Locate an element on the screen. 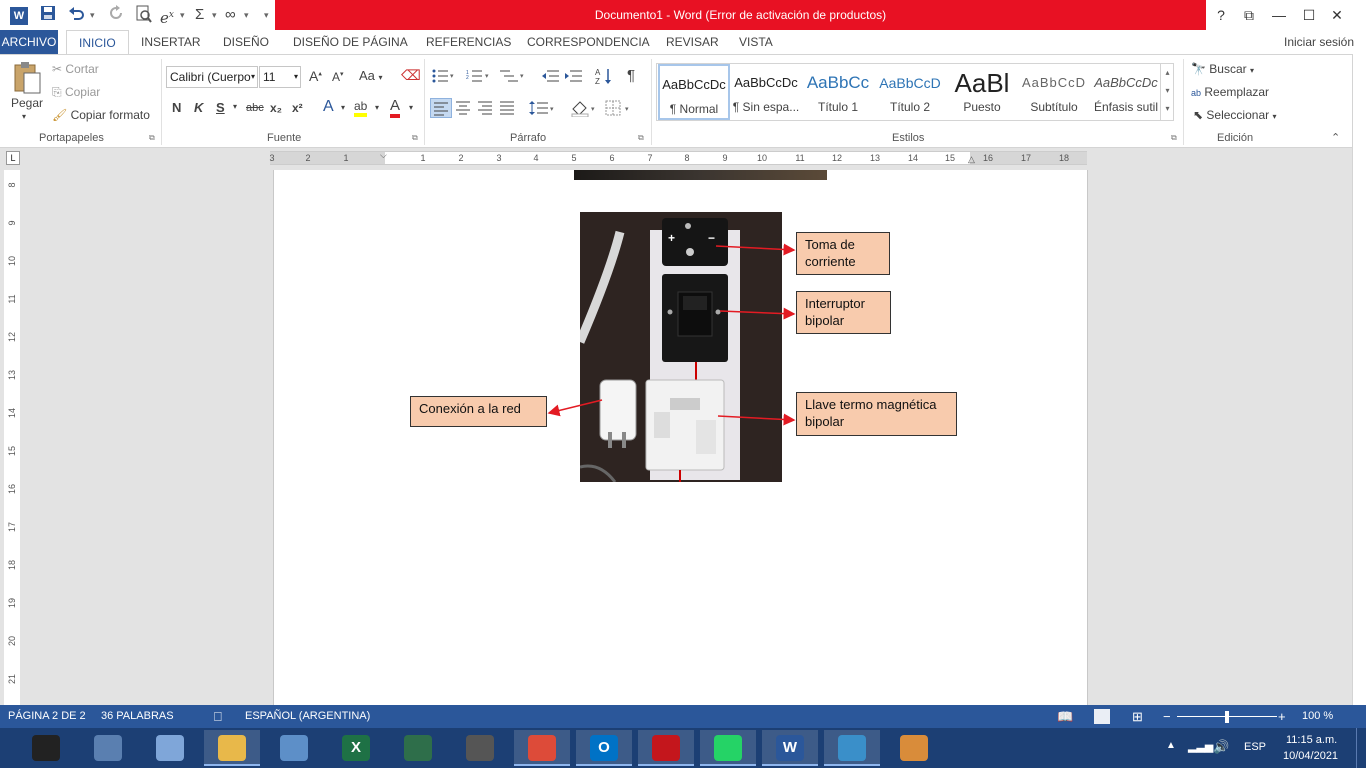 The height and width of the screenshot is (768, 1366). justify-icon is located at coordinates (507, 109).